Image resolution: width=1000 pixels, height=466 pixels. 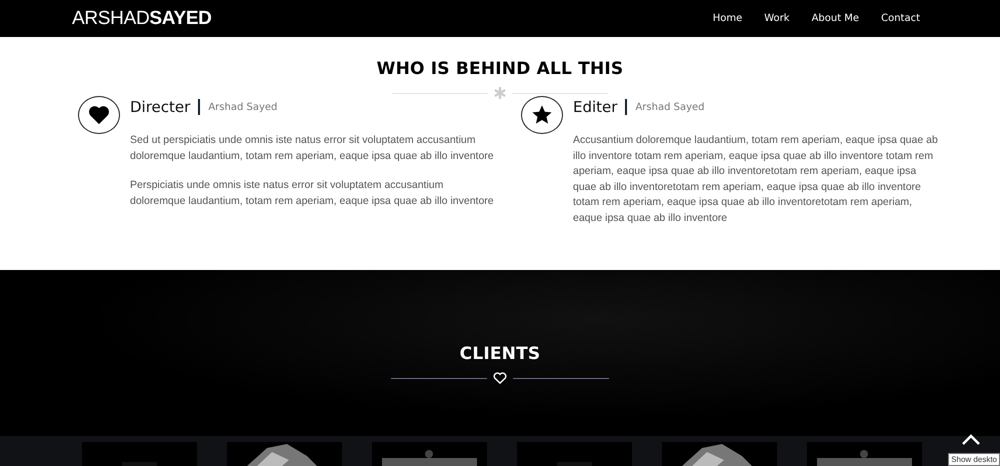 I want to click on brand-logo: ARSHADSAYED, so click(x=142, y=19).